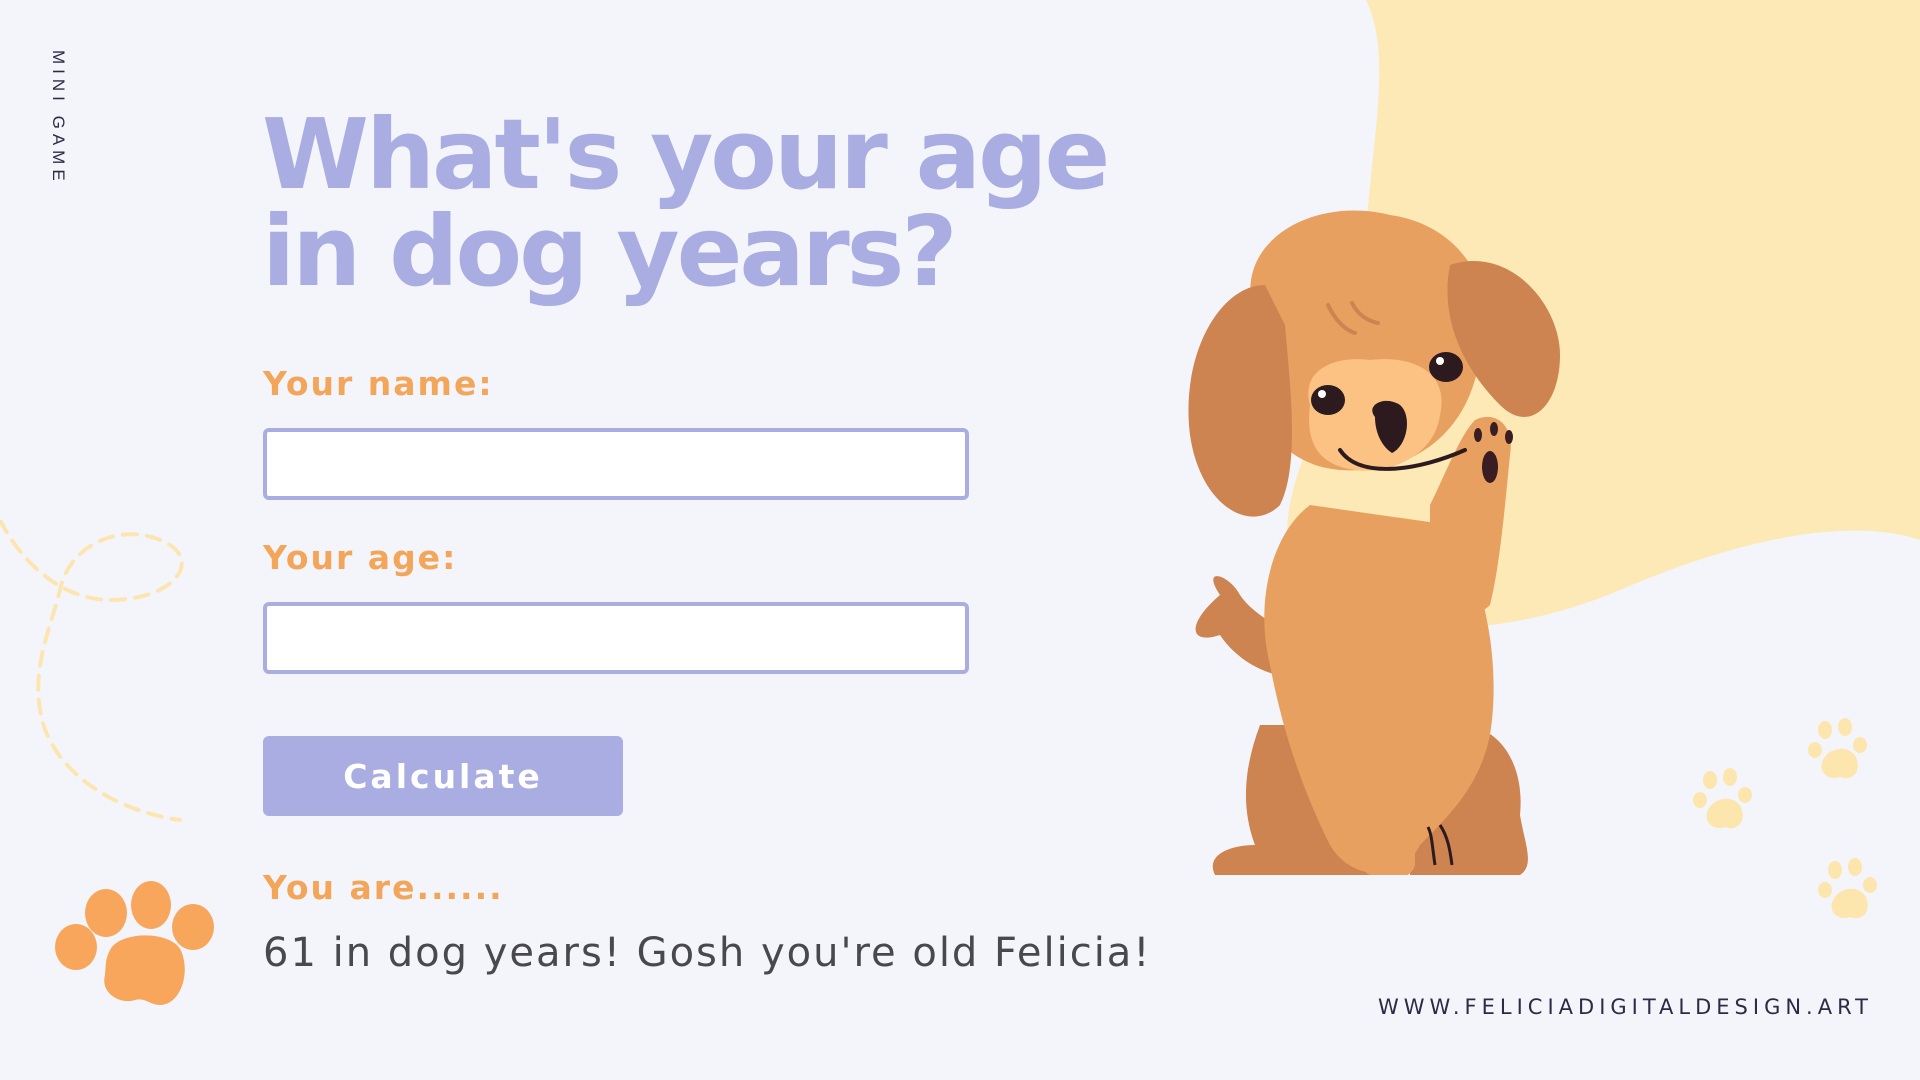  What do you see at coordinates (1374, 542) in the screenshot?
I see `dog-illustration` at bounding box center [1374, 542].